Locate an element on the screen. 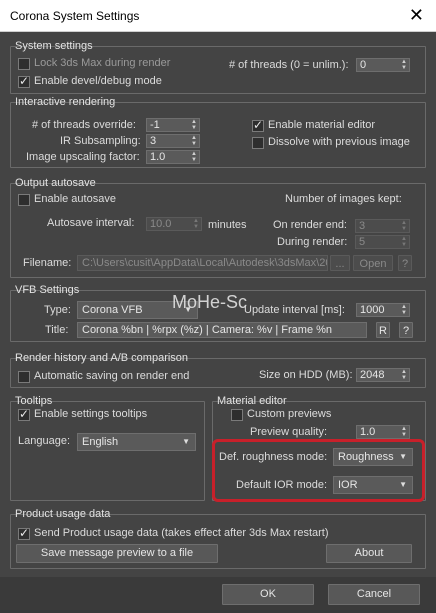 The image size is (436, 613). devel-label: Enable devel/debug mode is located at coordinates (98, 81).